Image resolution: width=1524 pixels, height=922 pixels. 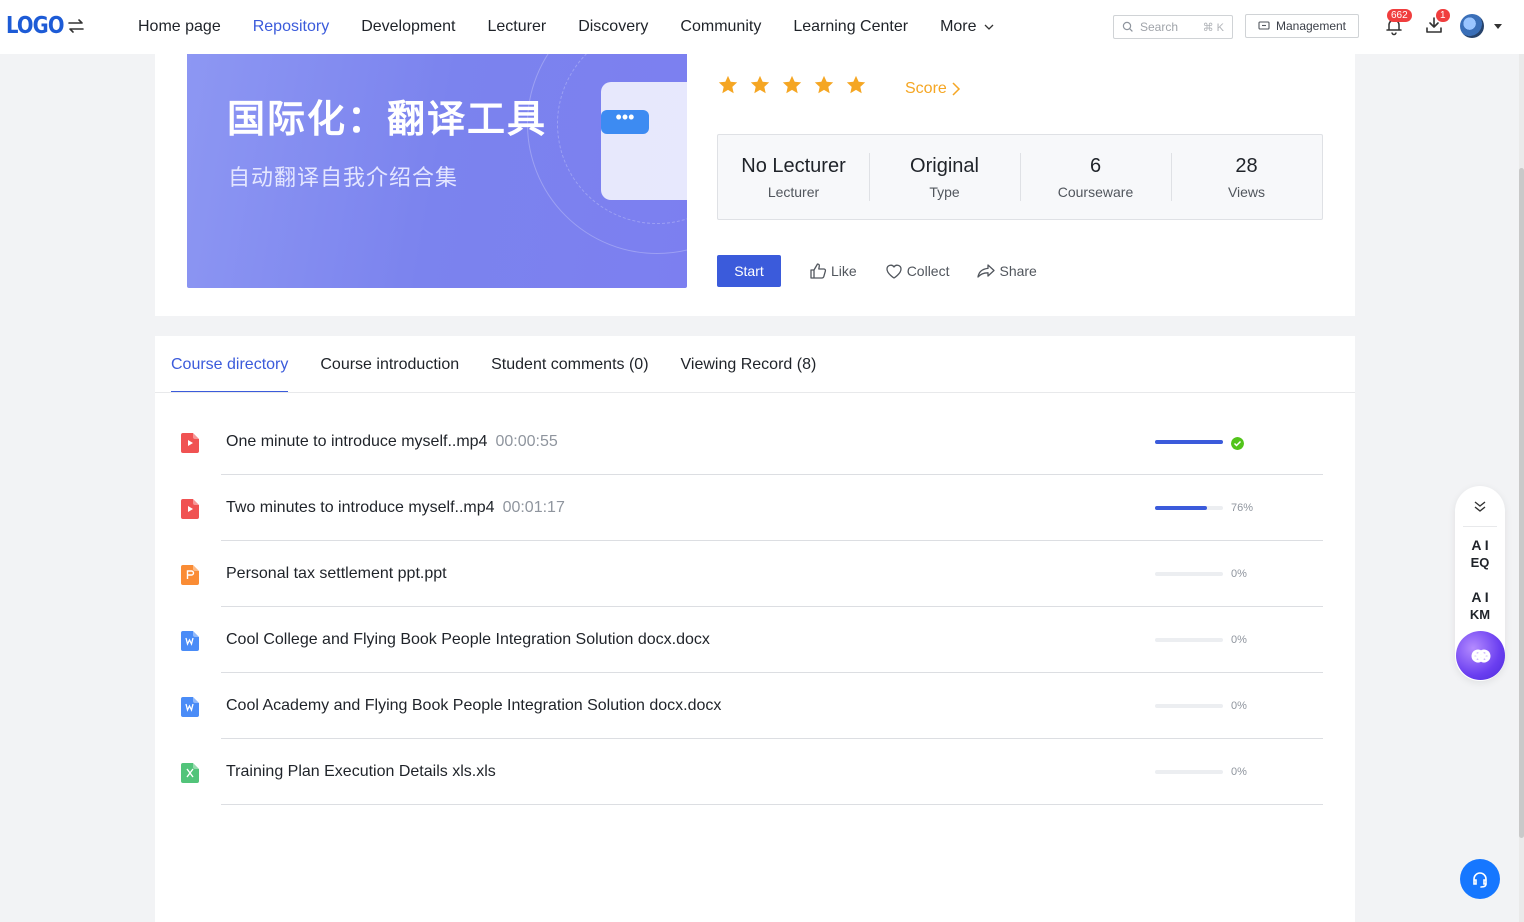 I want to click on nav-more: More, so click(x=967, y=27).